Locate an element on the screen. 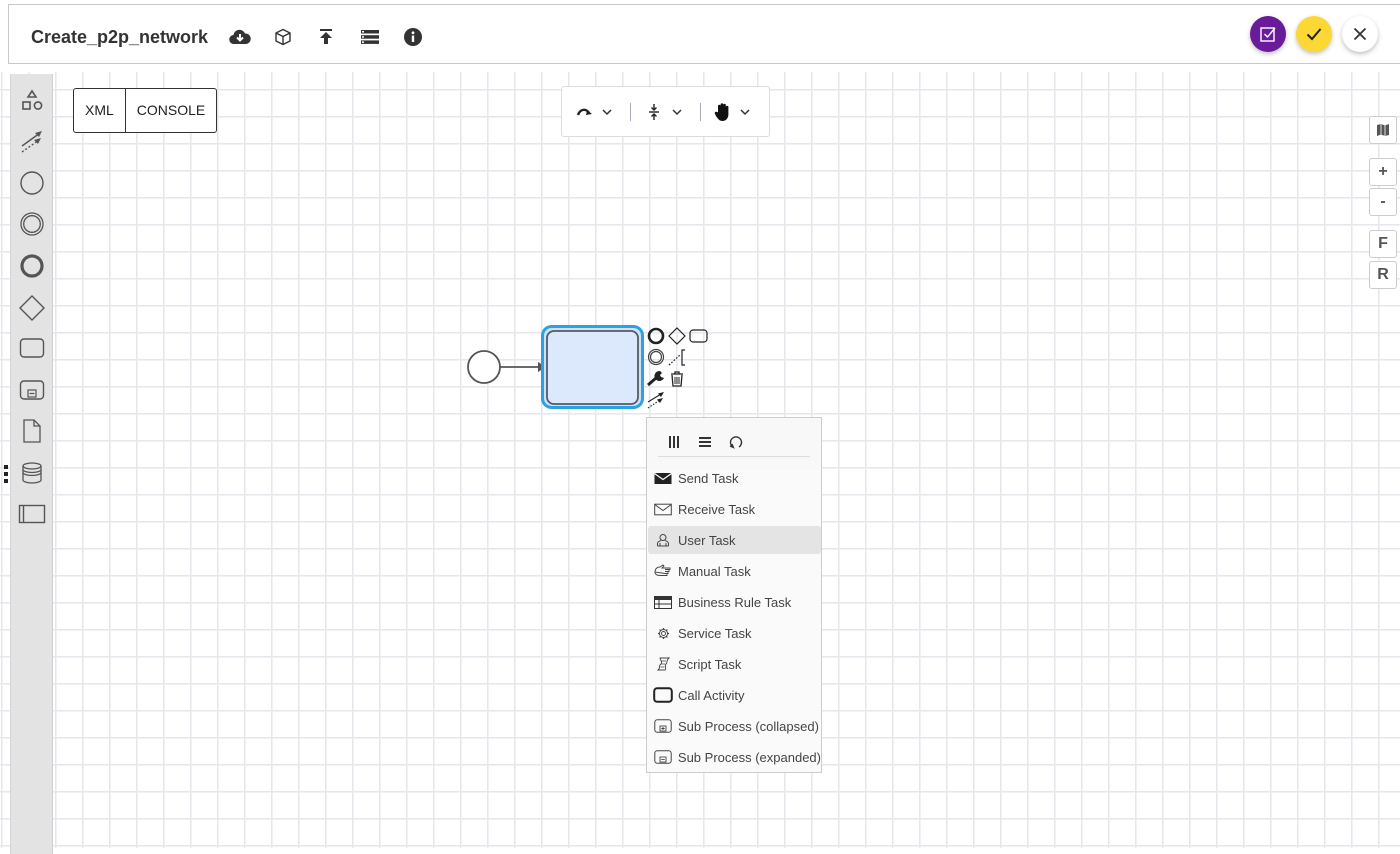 Image resolution: width=1400 pixels, height=854 pixels. minimap-toggle-button is located at coordinates (1383, 130).